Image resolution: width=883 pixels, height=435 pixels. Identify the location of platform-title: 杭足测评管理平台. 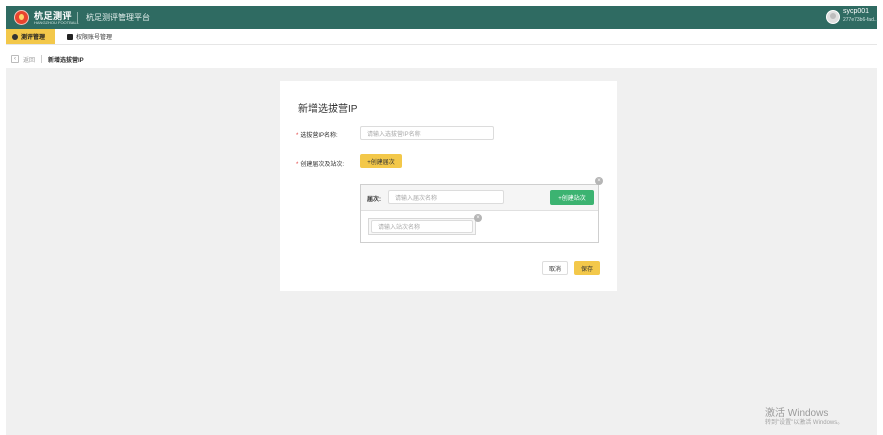
(118, 17).